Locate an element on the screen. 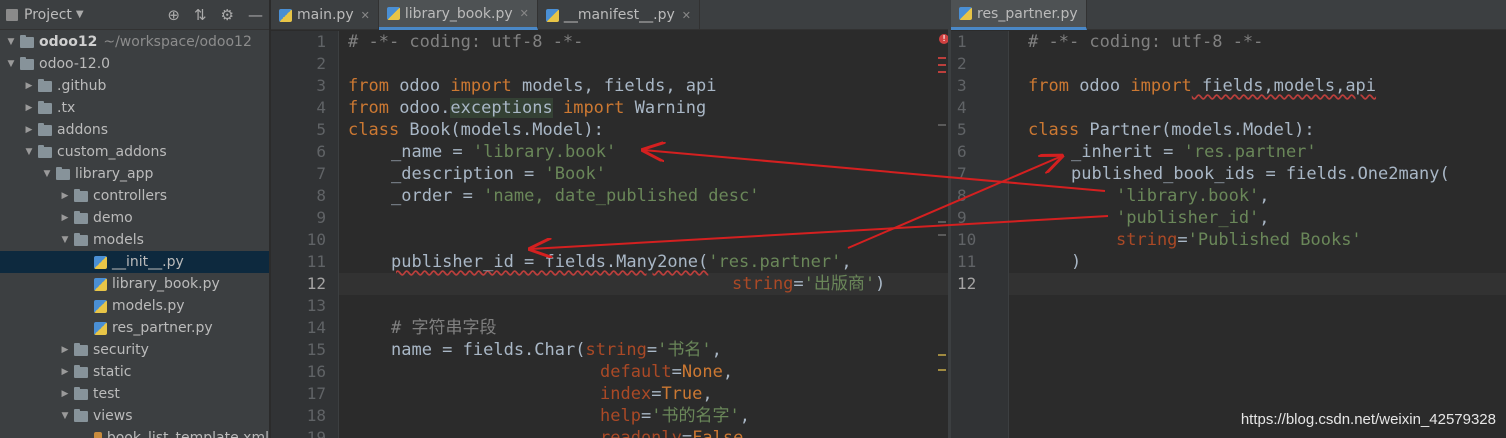  hide-panel-icon: — is located at coordinates (255, 15).